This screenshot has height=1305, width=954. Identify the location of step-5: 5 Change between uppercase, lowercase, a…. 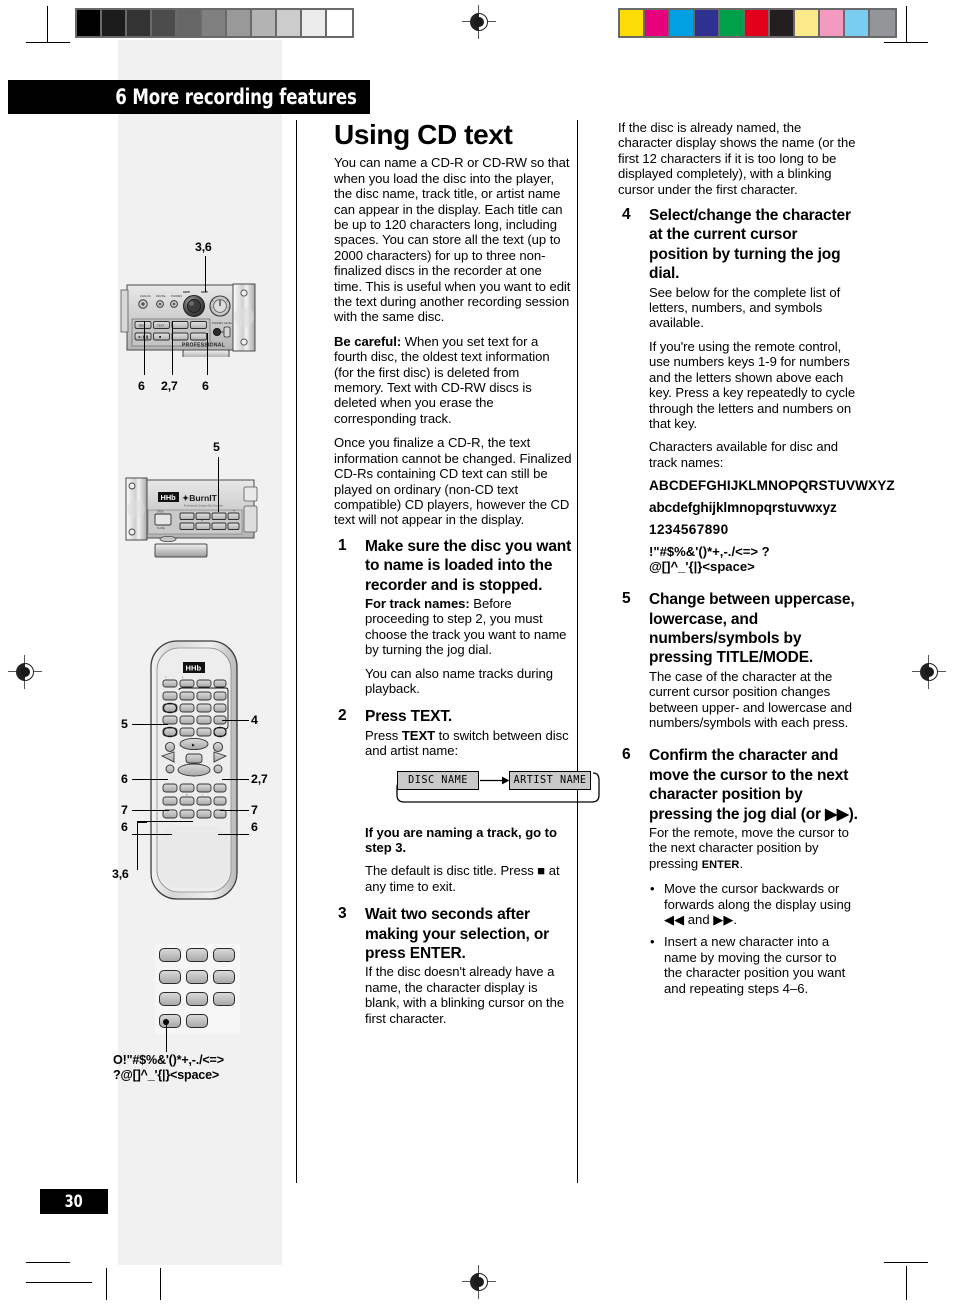
(738, 660).